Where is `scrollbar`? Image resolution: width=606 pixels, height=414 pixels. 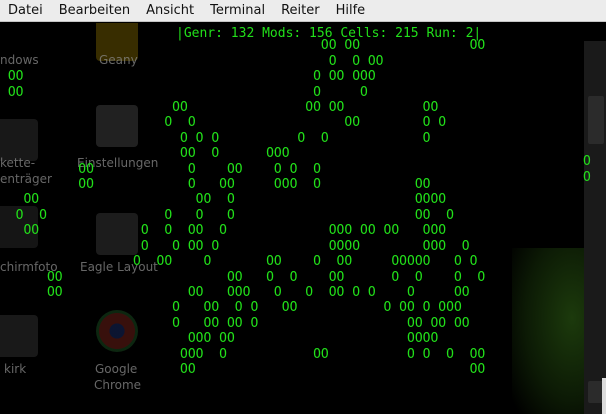
scrollbar is located at coordinates (604, 396).